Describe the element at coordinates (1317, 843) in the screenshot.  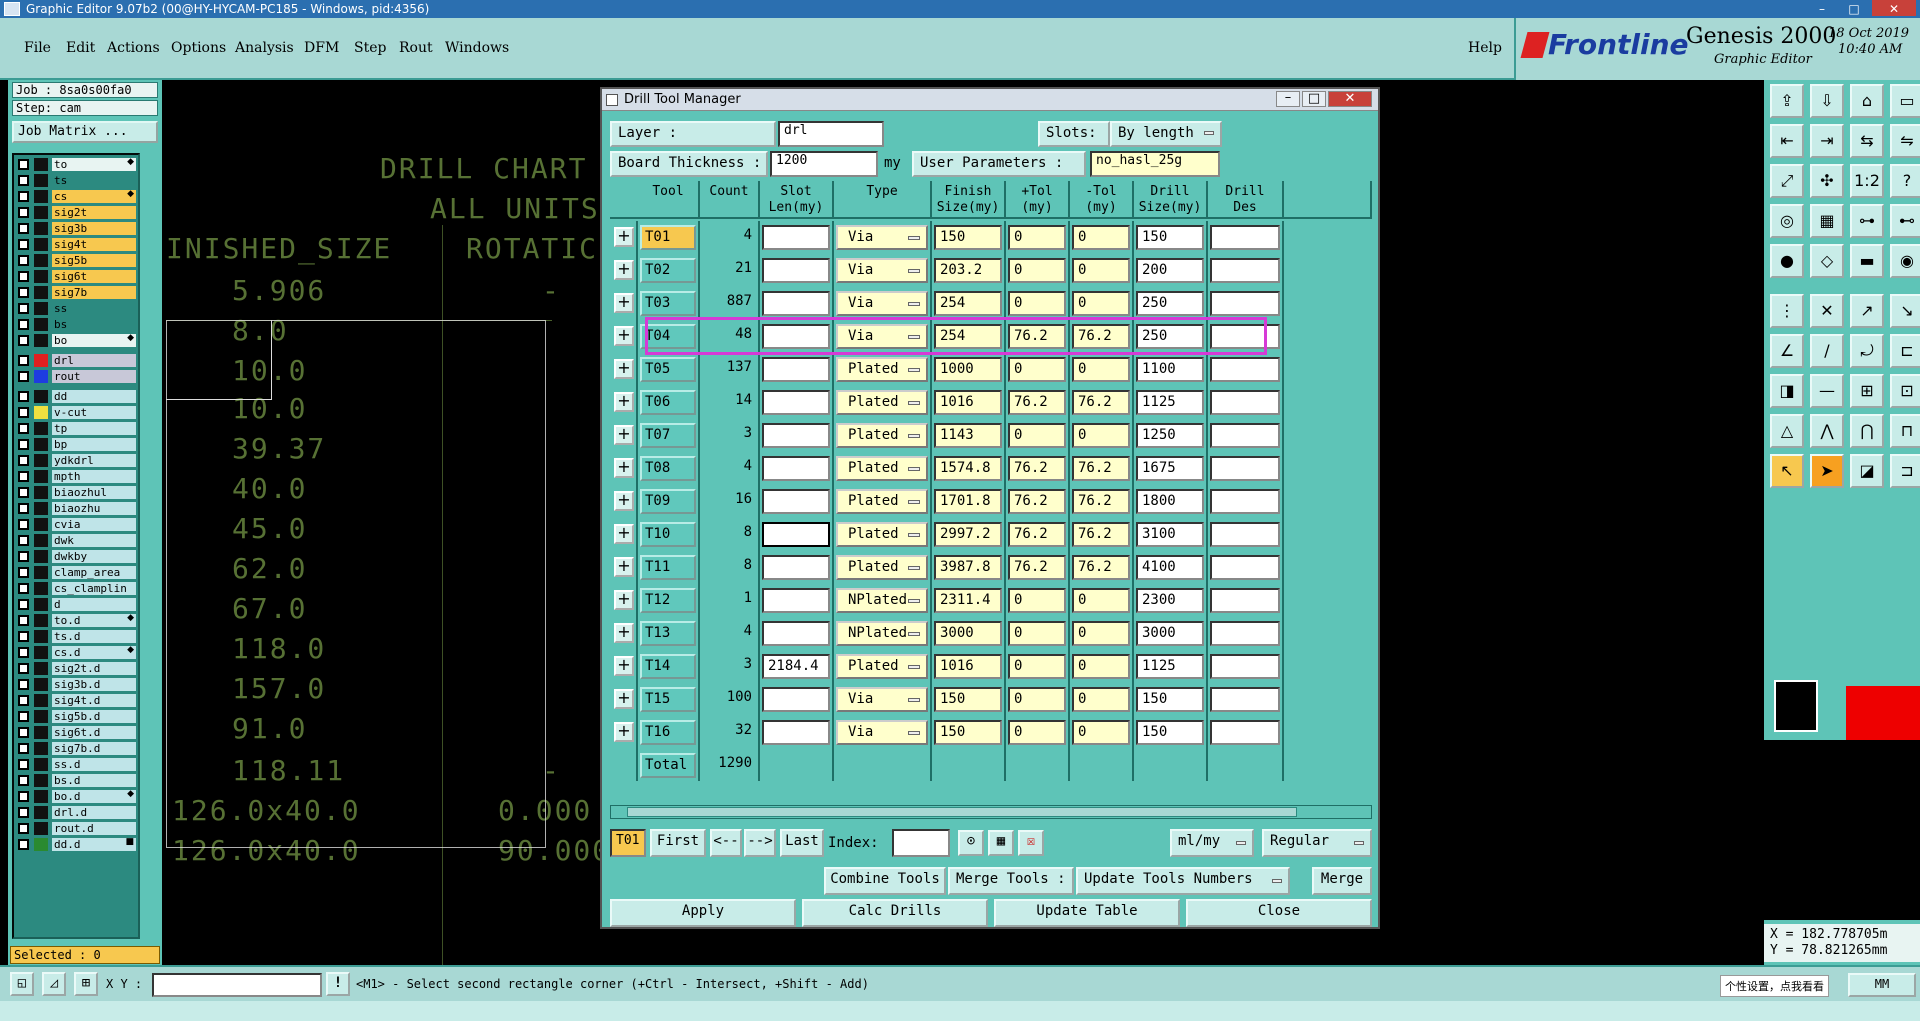
I see `mode-dropdown: Regular` at that location.